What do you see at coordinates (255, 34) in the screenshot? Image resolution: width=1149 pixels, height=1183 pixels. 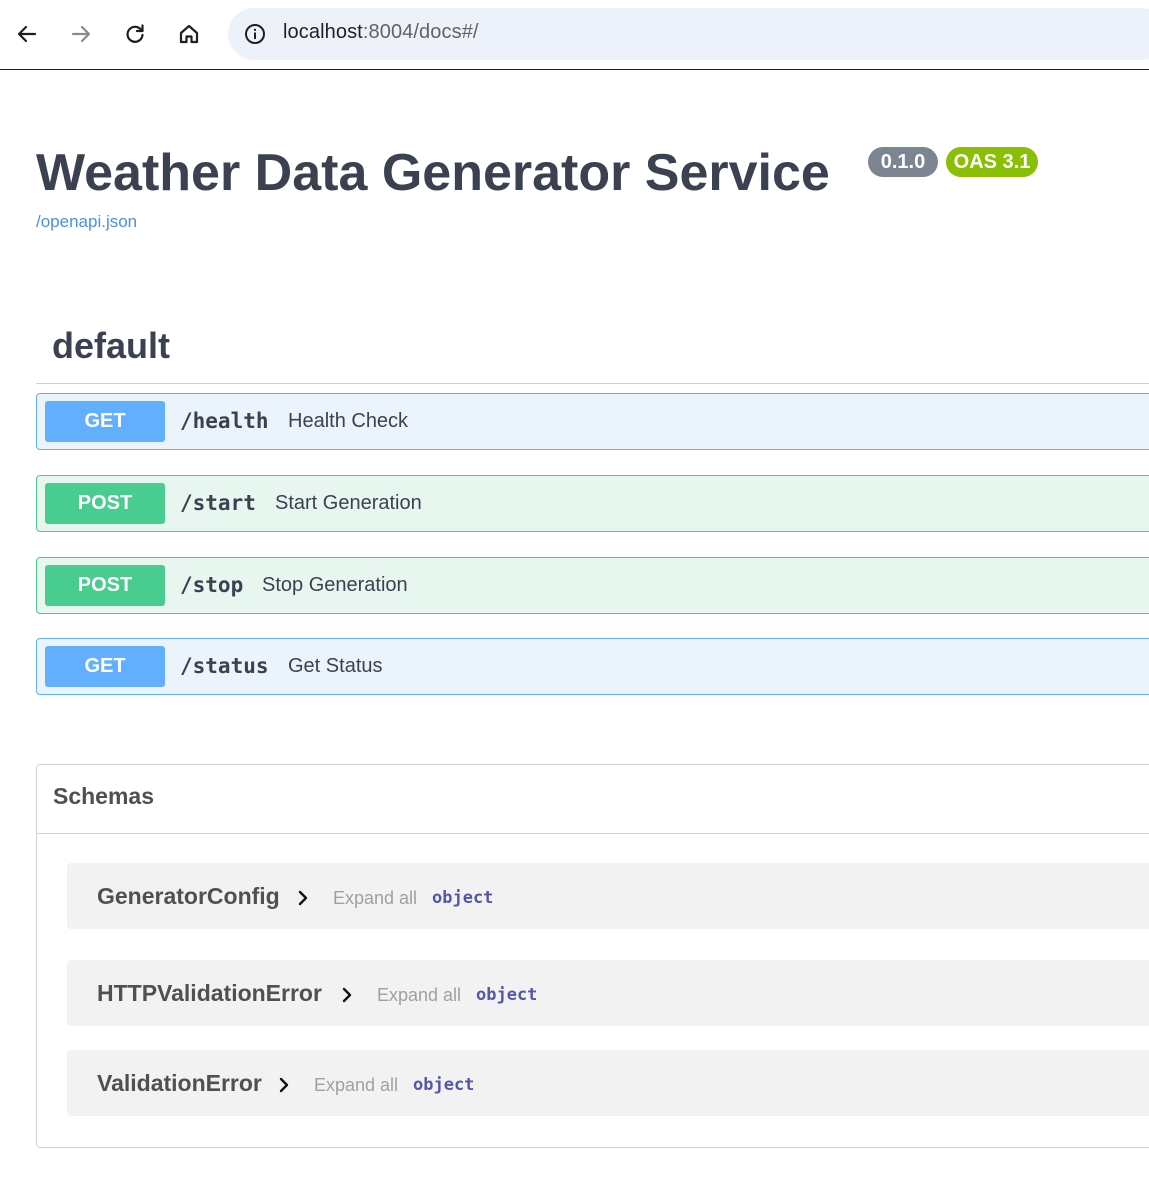 I see `site-info-icon` at bounding box center [255, 34].